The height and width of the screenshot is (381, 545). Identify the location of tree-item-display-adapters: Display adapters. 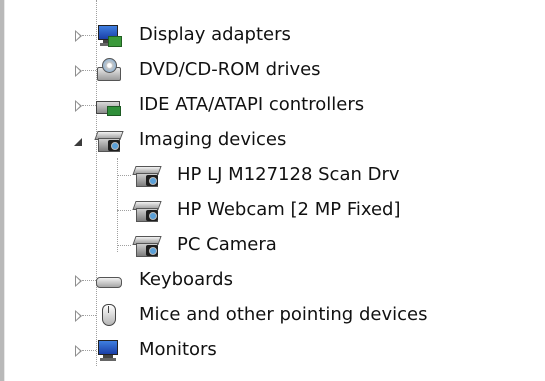
(220, 35).